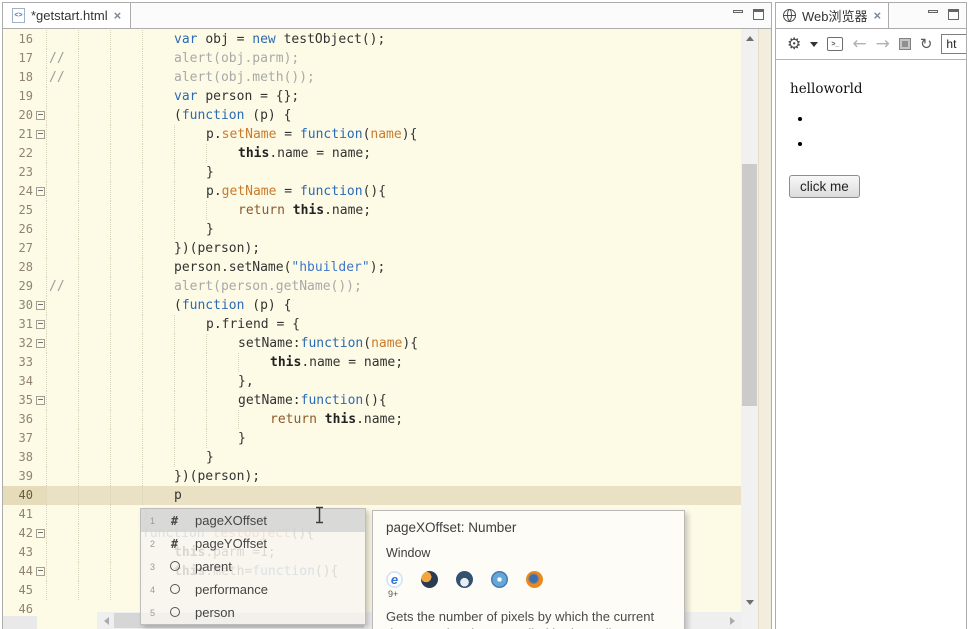 Image resolution: width=969 pixels, height=629 pixels. I want to click on code-line-16: 16 var obj = new testObject();, so click(372, 39).